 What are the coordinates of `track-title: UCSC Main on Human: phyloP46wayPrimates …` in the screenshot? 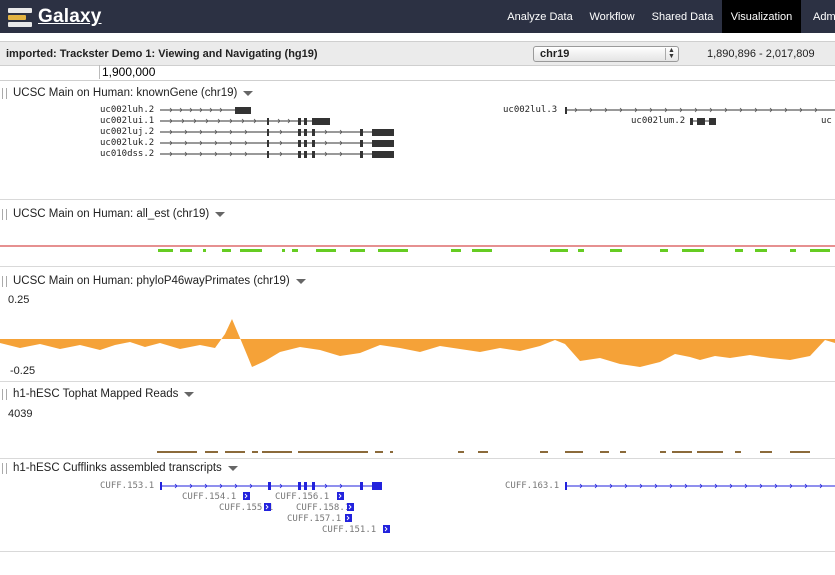 It's located at (151, 281).